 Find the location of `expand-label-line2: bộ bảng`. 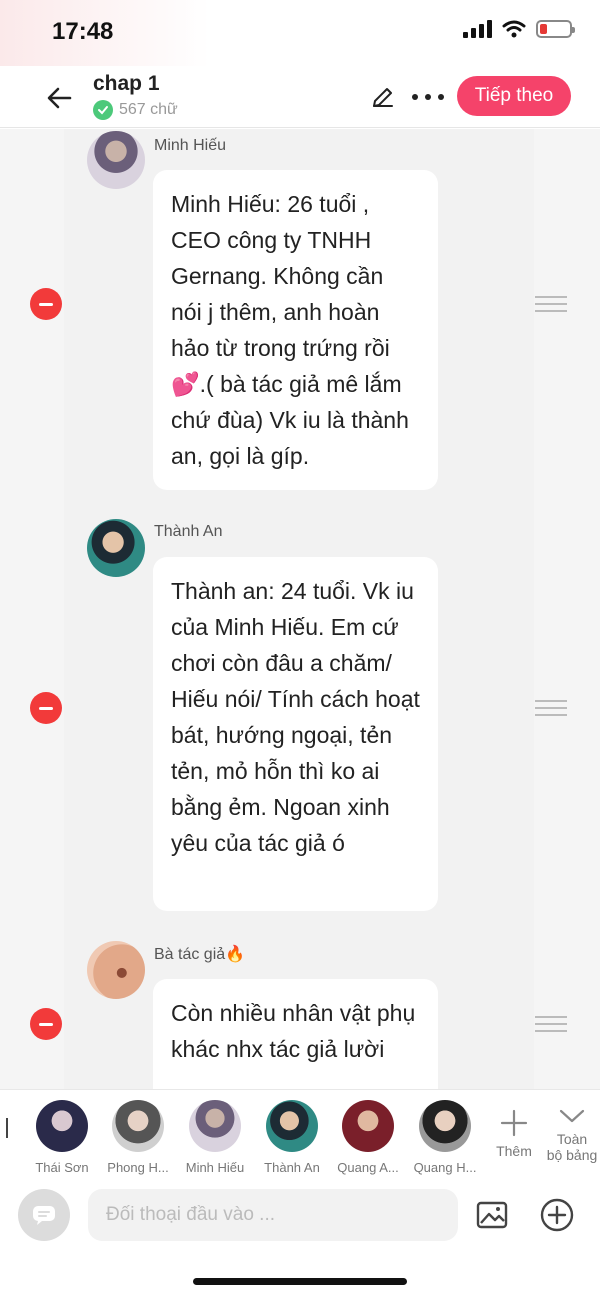

expand-label-line2: bộ bảng is located at coordinates (572, 1155).